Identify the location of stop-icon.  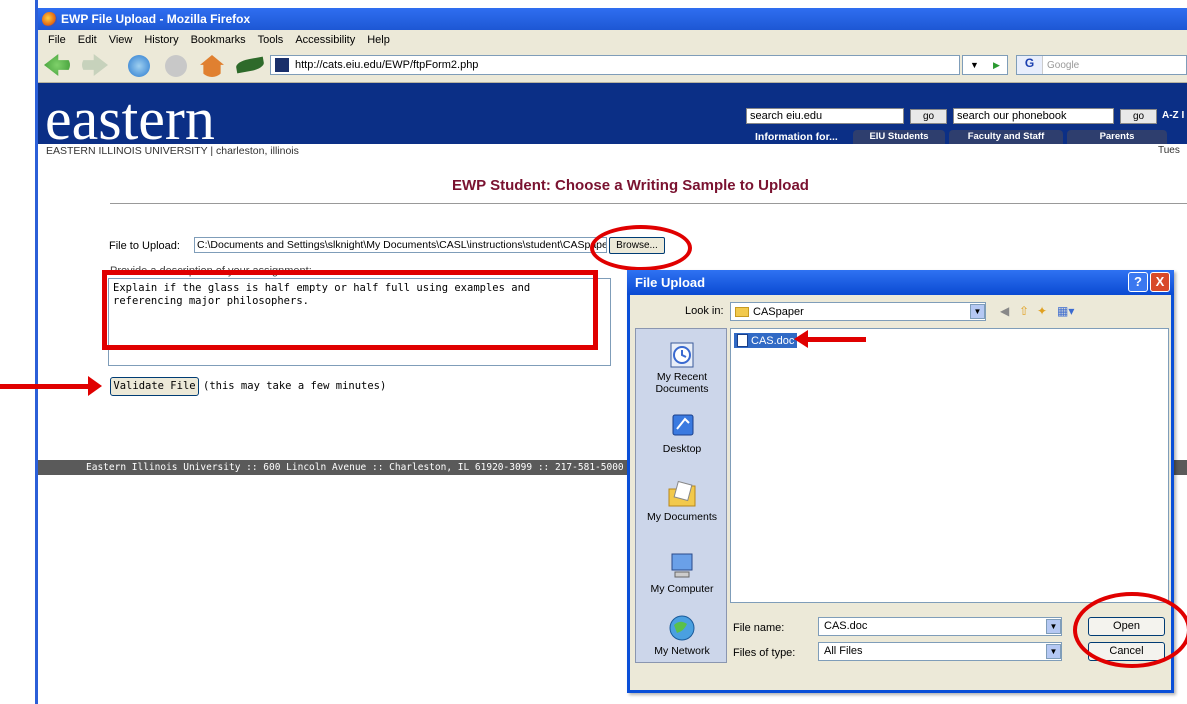
(176, 66).